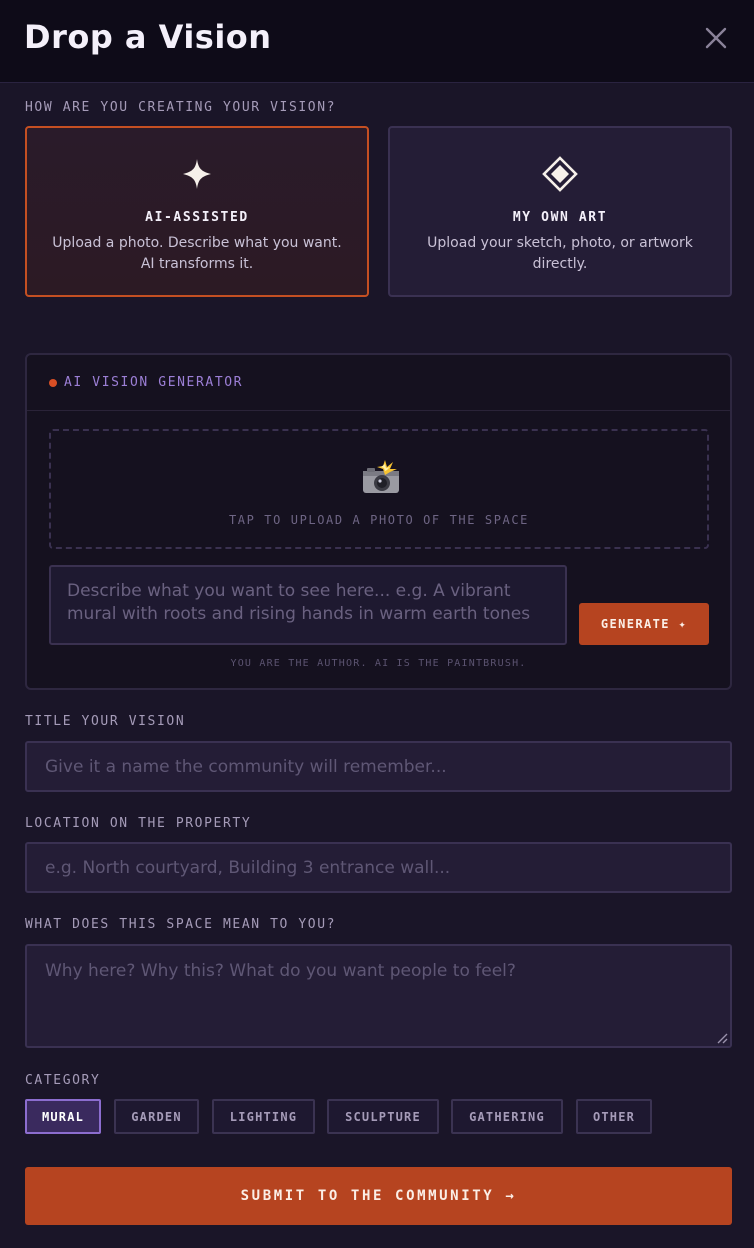 This screenshot has height=1248, width=754. I want to click on photo-upload-zone: TAP TO UPLOAD A PHOTO OF THE SPACE, so click(379, 489).